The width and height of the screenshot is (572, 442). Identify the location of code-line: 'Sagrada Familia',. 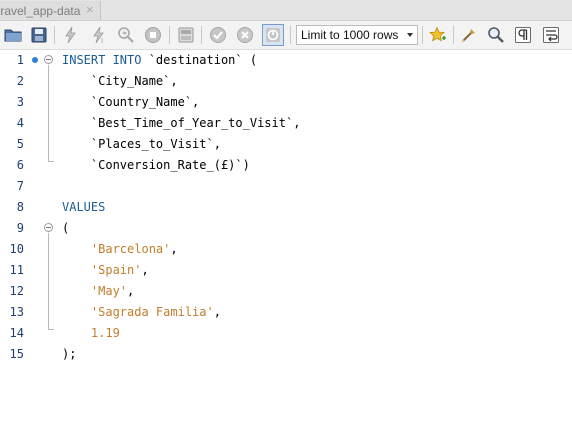
(141, 312).